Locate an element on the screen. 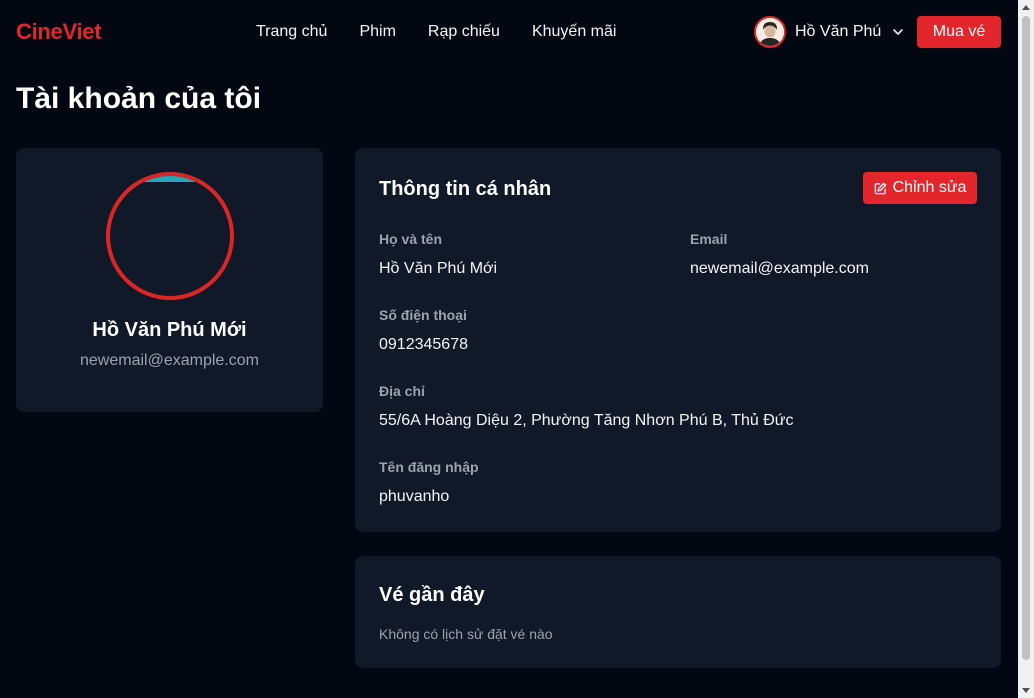 The width and height of the screenshot is (1034, 698). scroll-down-arrow-icon is located at coordinates (1026, 690).